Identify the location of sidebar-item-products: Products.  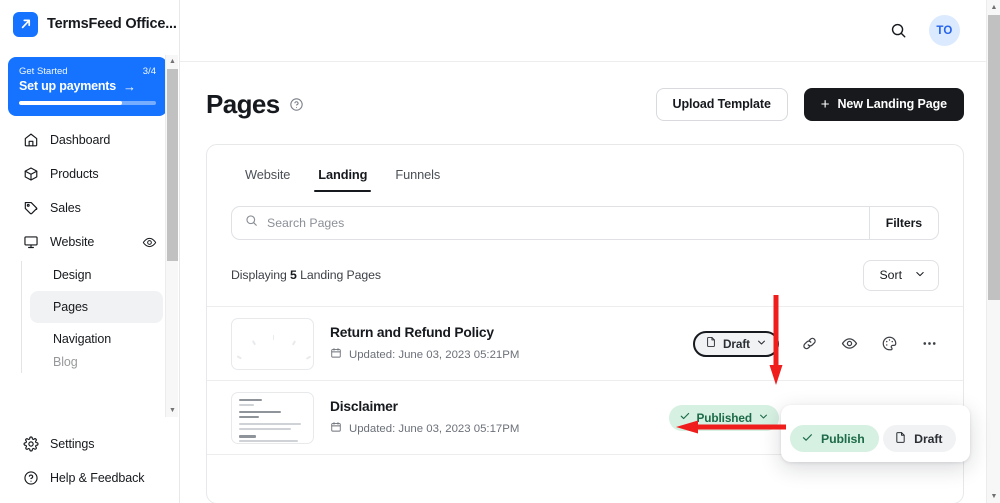
(89, 174).